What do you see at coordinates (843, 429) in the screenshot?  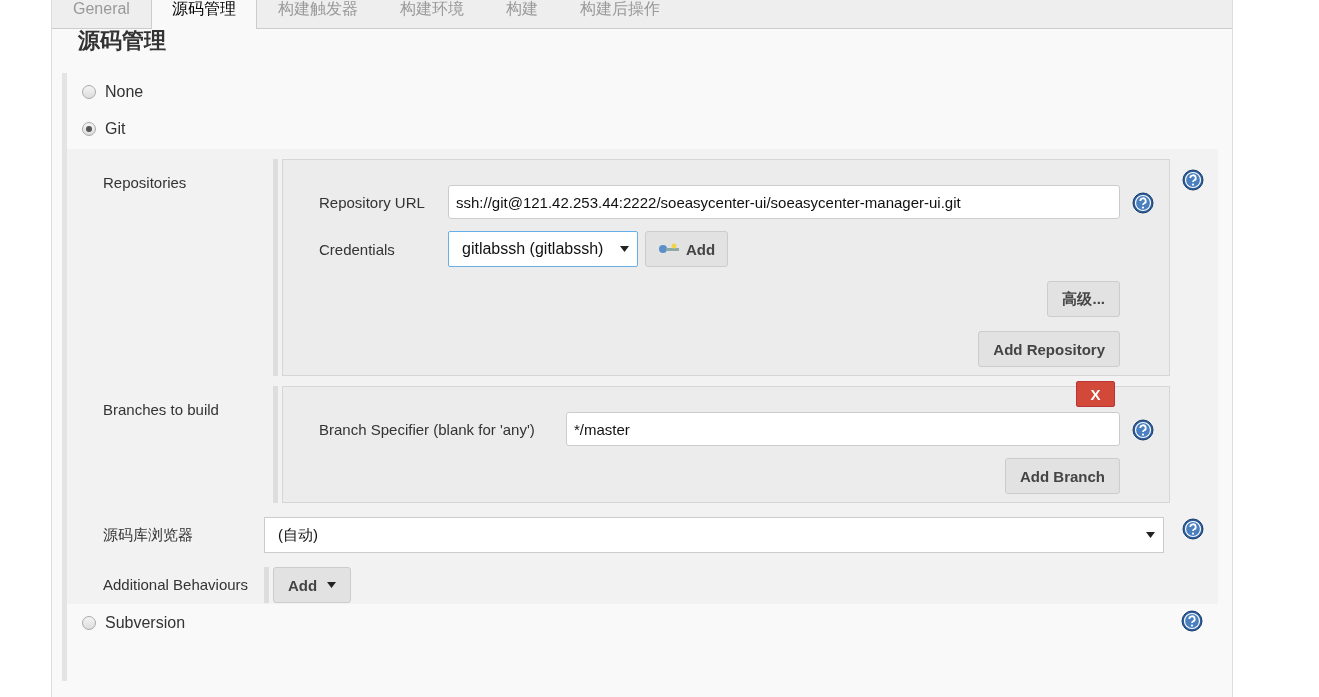 I see `branch-specifier-field: */master` at bounding box center [843, 429].